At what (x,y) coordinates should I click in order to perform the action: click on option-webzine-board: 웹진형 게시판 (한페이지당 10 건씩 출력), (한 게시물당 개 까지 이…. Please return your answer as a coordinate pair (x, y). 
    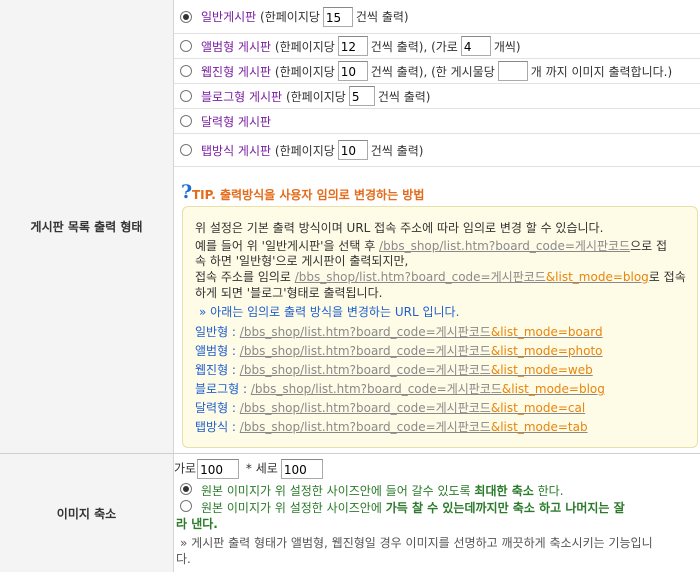
    Looking at the image, I should click on (437, 71).